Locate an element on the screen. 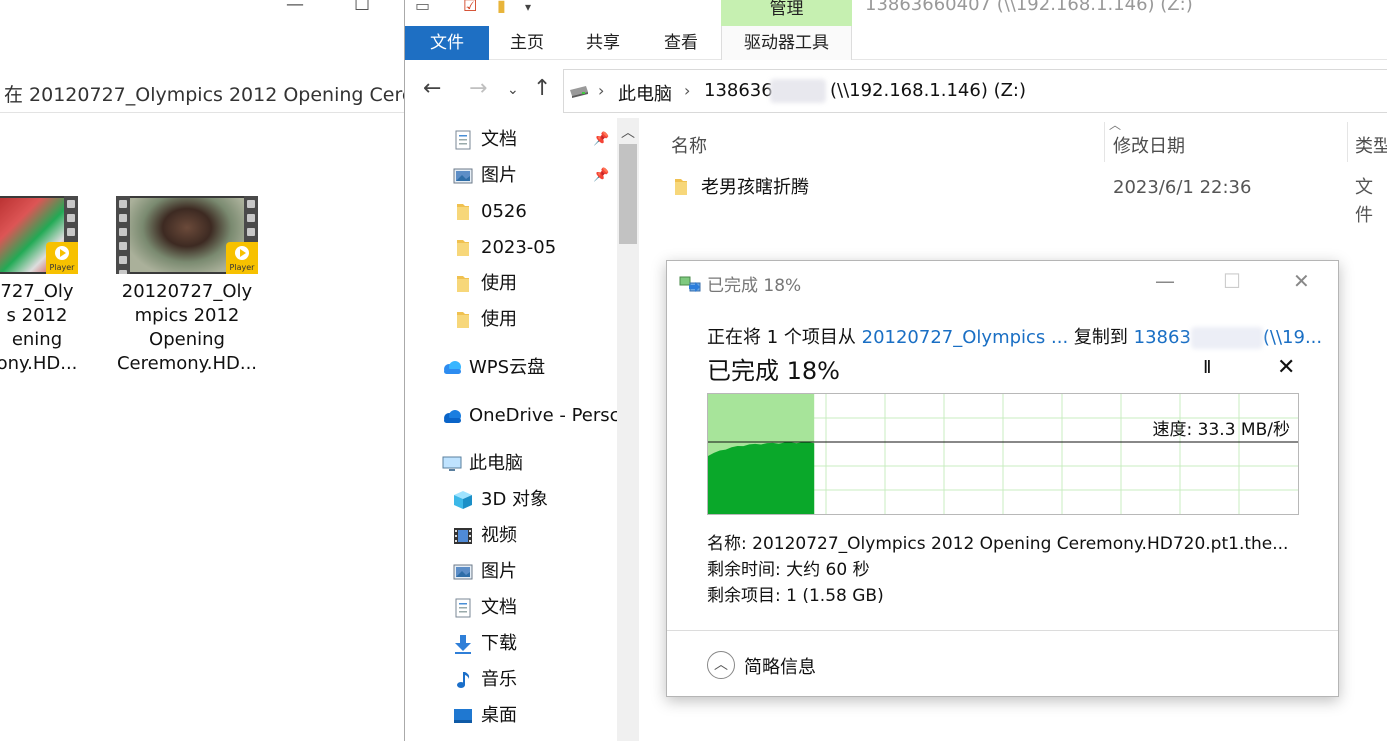 This screenshot has width=1387, height=741. address-bar: › 此电脑 › 138636 (\\192.168.1.146) (Z:) is located at coordinates (975, 91).